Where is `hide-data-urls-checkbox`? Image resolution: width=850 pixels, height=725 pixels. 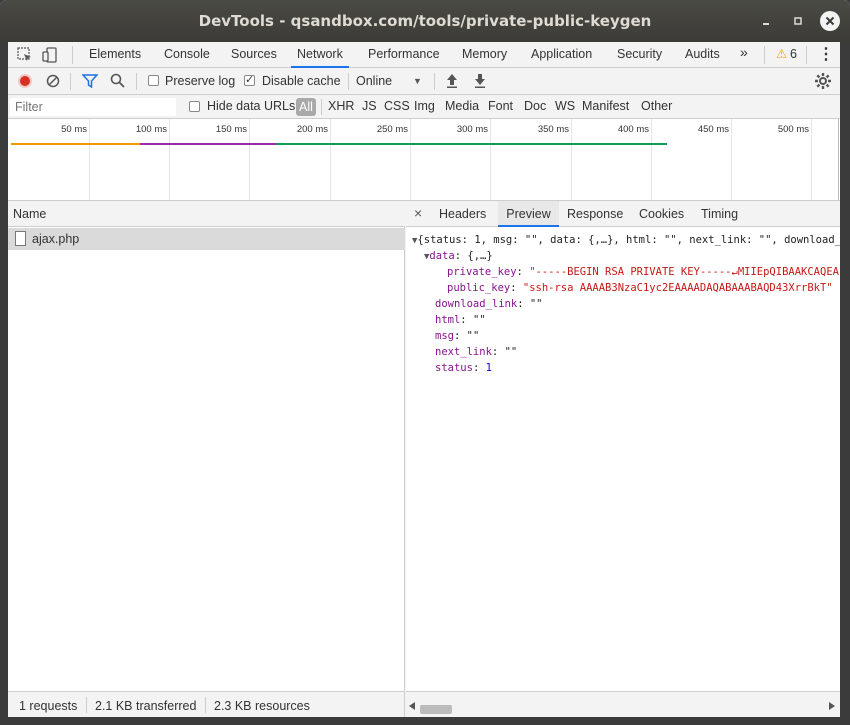 hide-data-urls-checkbox is located at coordinates (194, 106).